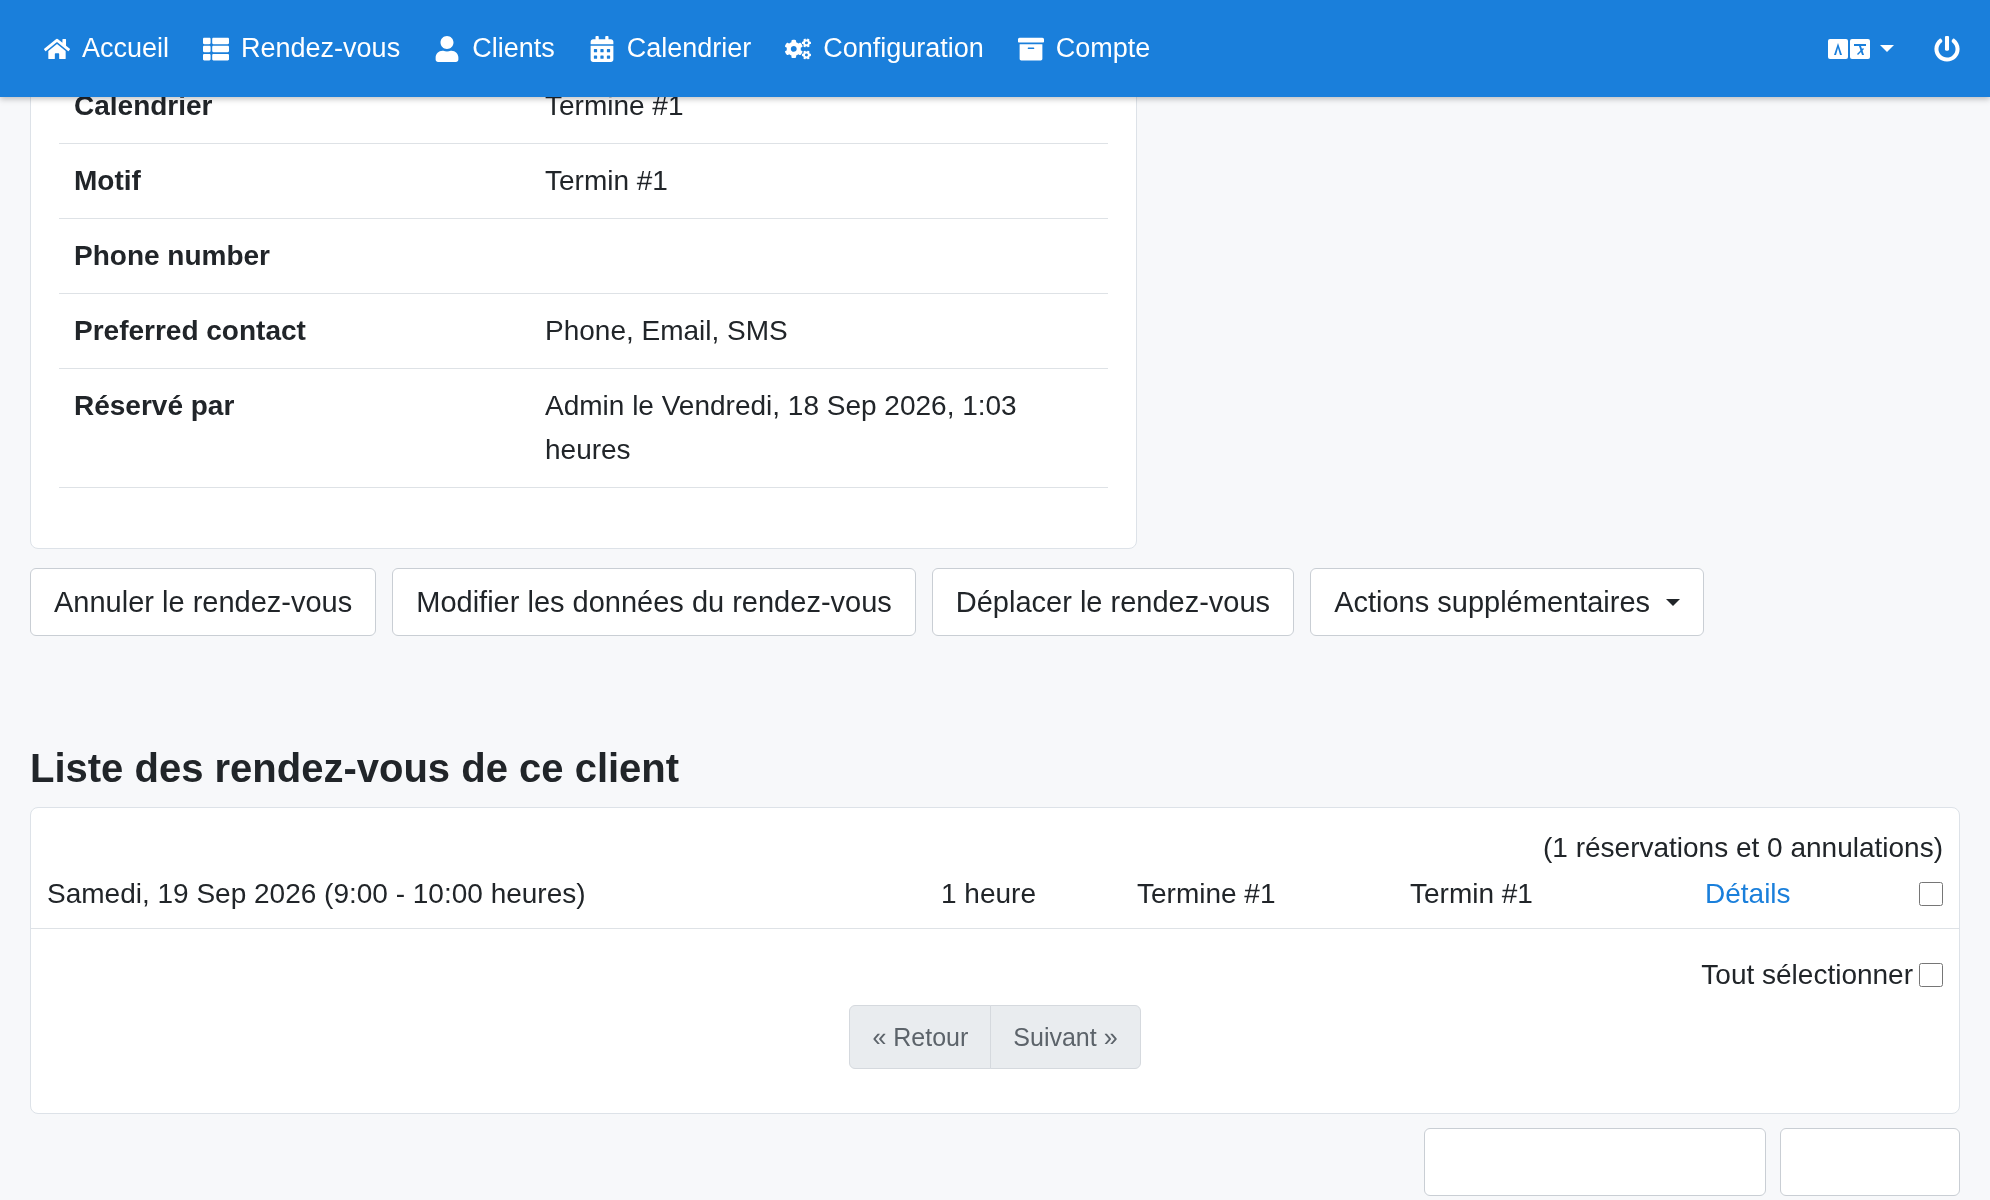 This screenshot has width=1990, height=1200. I want to click on summary-text: (1 réservations et 0 annulations), so click(1743, 847).